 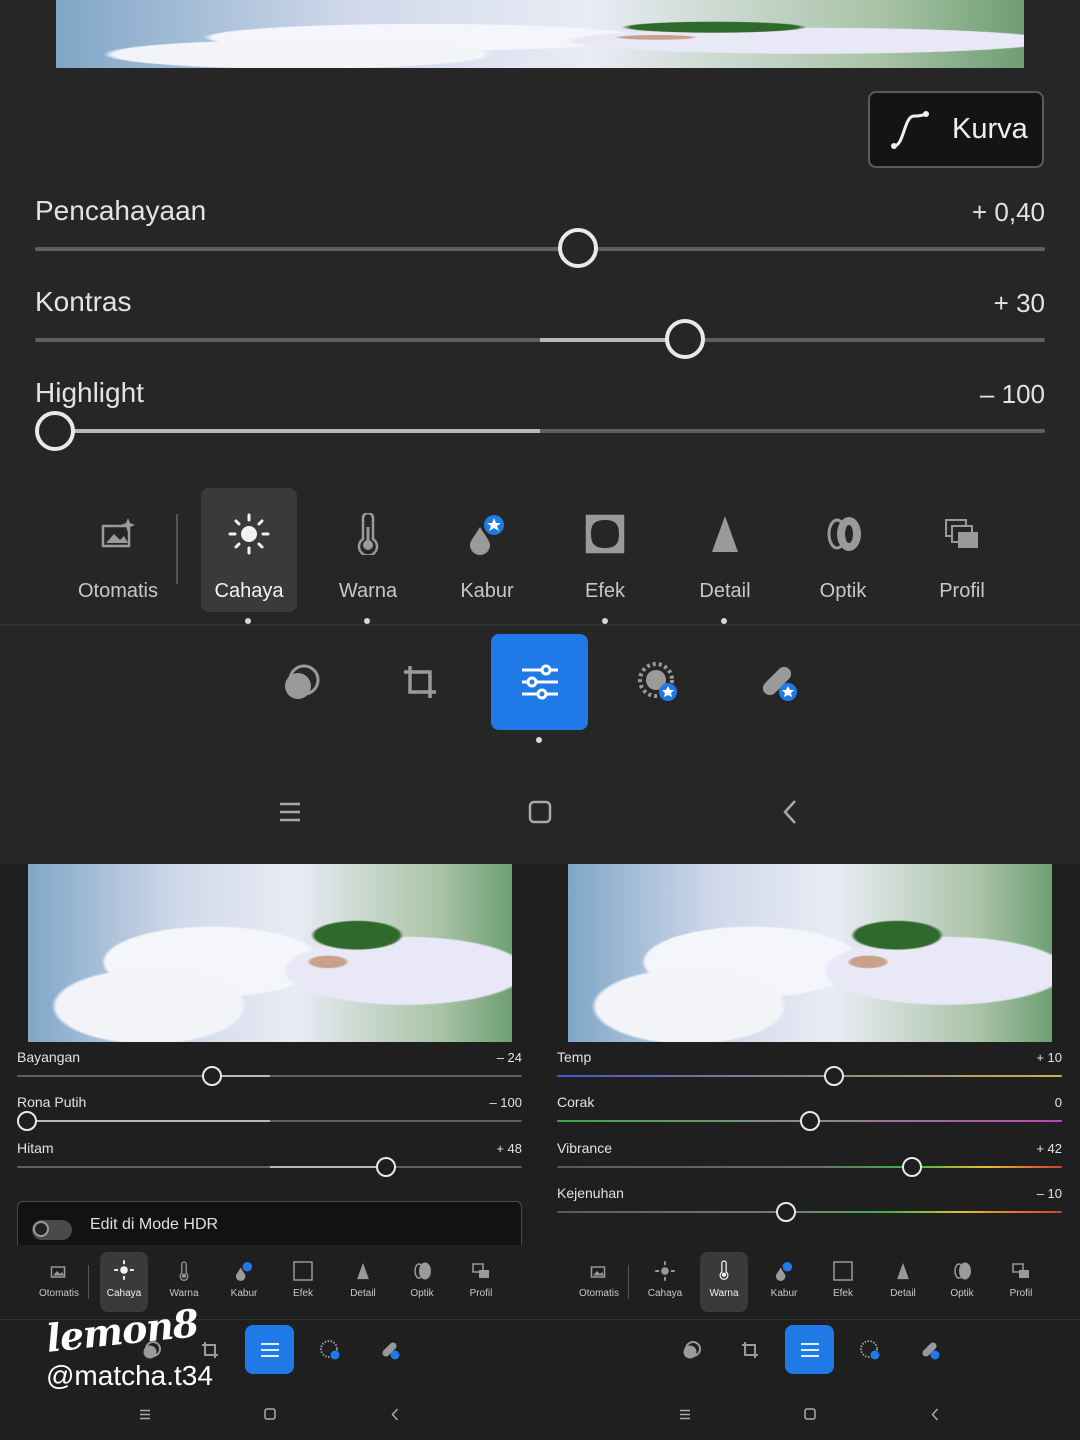 I want to click on curve-button: Kurva, so click(x=956, y=129).